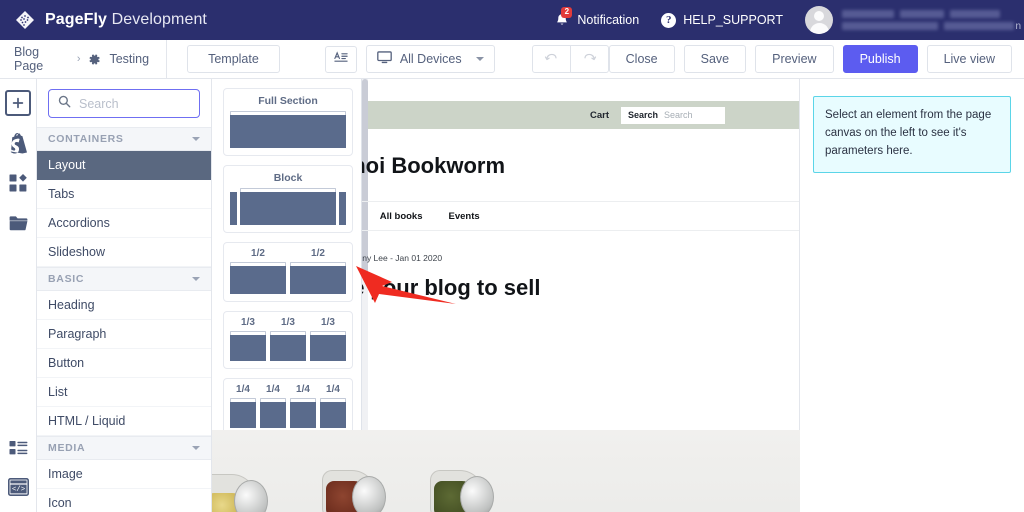  What do you see at coordinates (931, 20) in the screenshot?
I see `account-name-redacted` at bounding box center [931, 20].